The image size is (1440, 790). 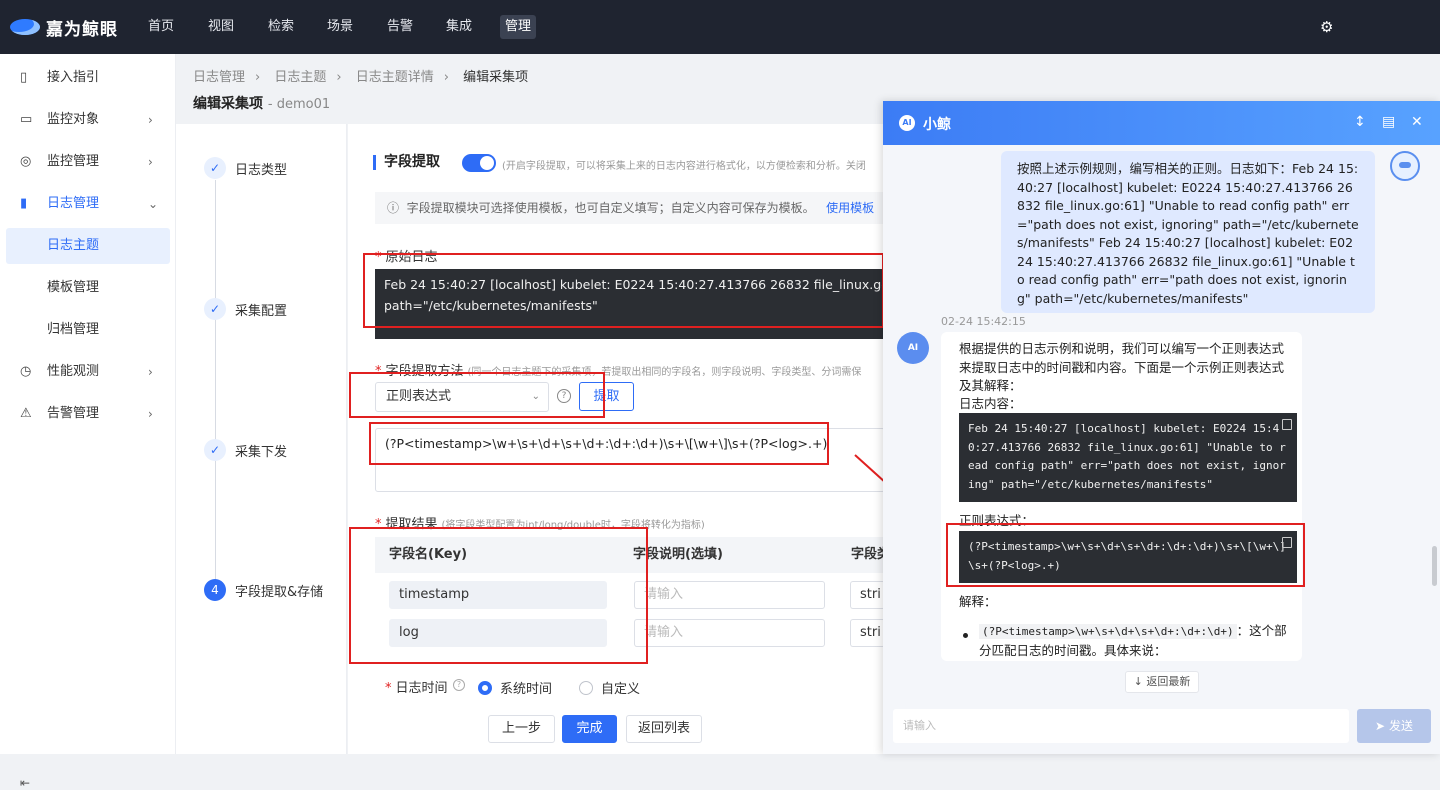 I want to click on breadcrumb-log-topic: 日志主题, so click(x=300, y=77).